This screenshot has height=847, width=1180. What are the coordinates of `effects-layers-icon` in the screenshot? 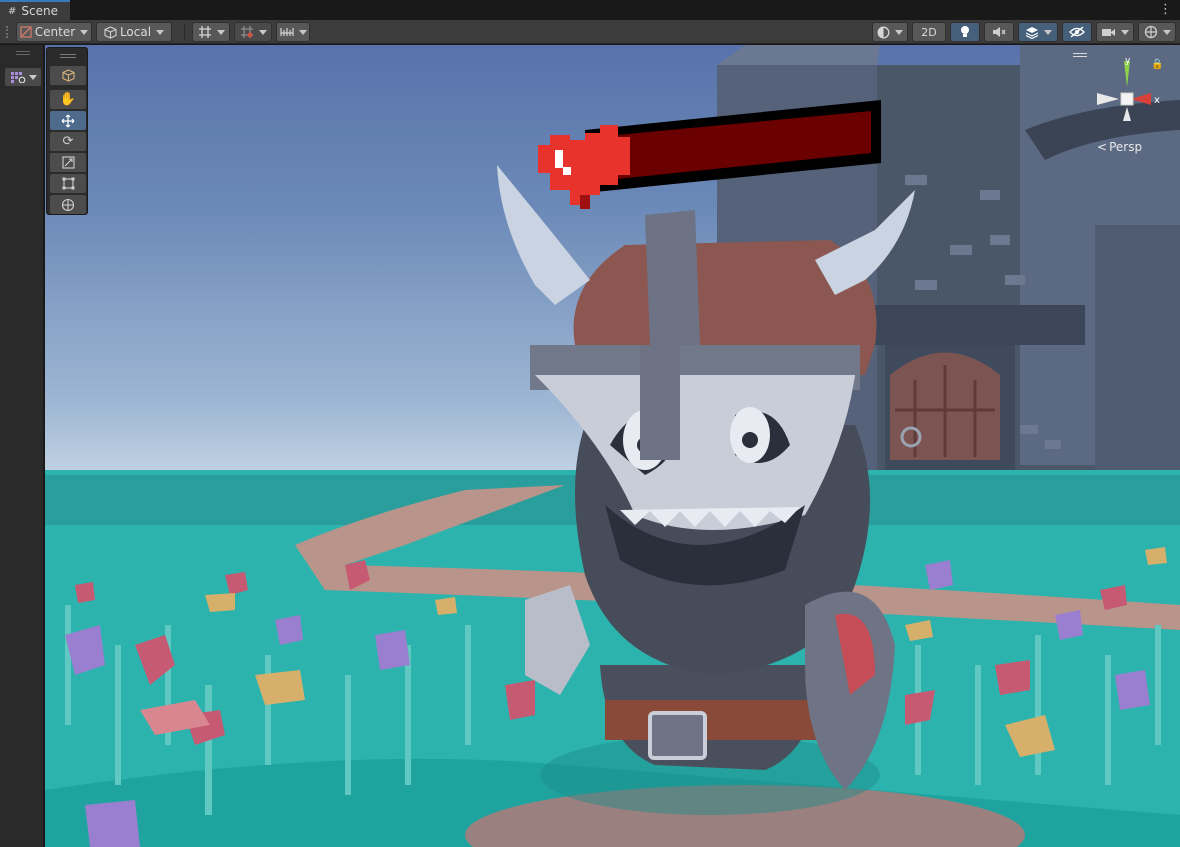 It's located at (1031, 32).